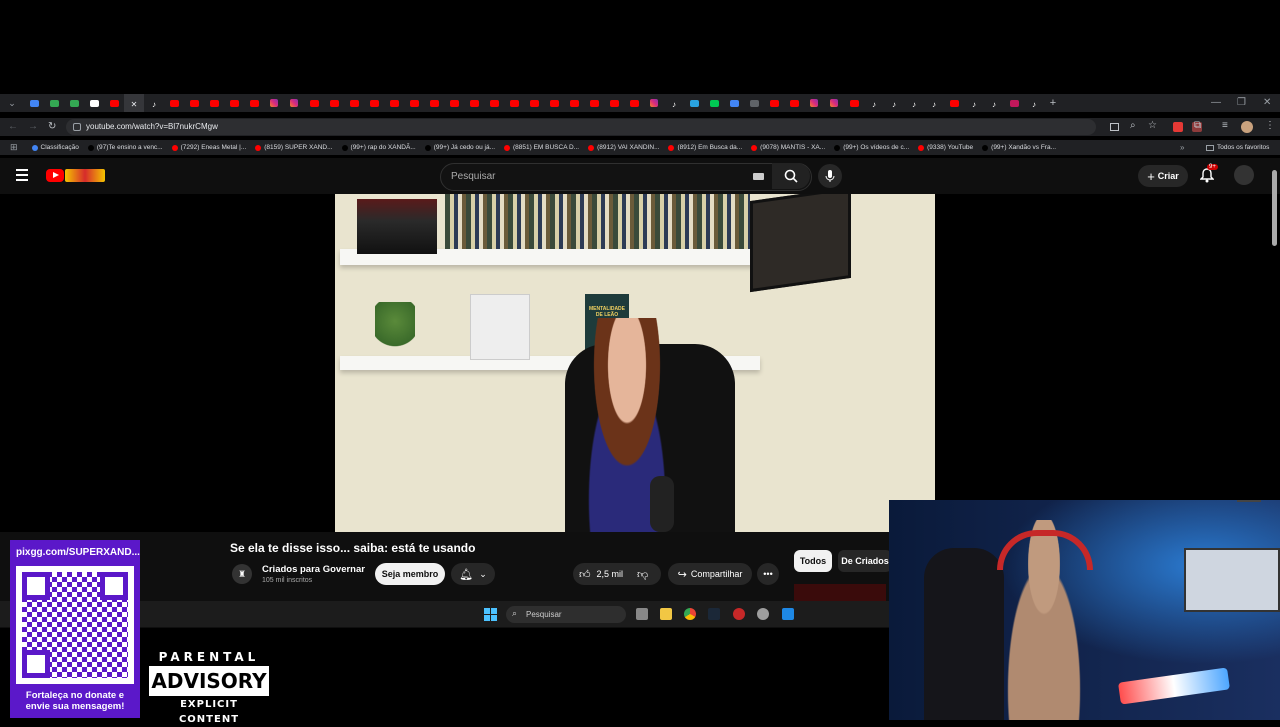 The image size is (1280, 727). What do you see at coordinates (33, 126) in the screenshot?
I see `forward-icon: →` at bounding box center [33, 126].